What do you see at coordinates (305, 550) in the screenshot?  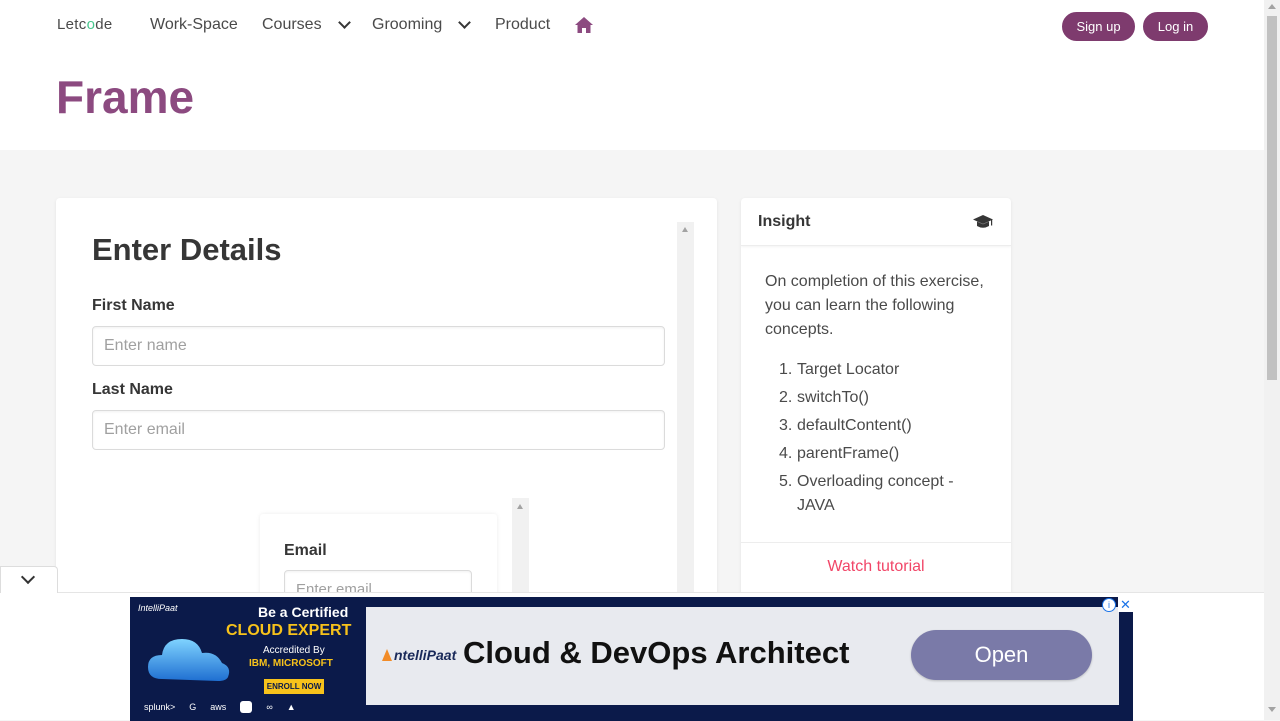 I see `email-label: Email` at bounding box center [305, 550].